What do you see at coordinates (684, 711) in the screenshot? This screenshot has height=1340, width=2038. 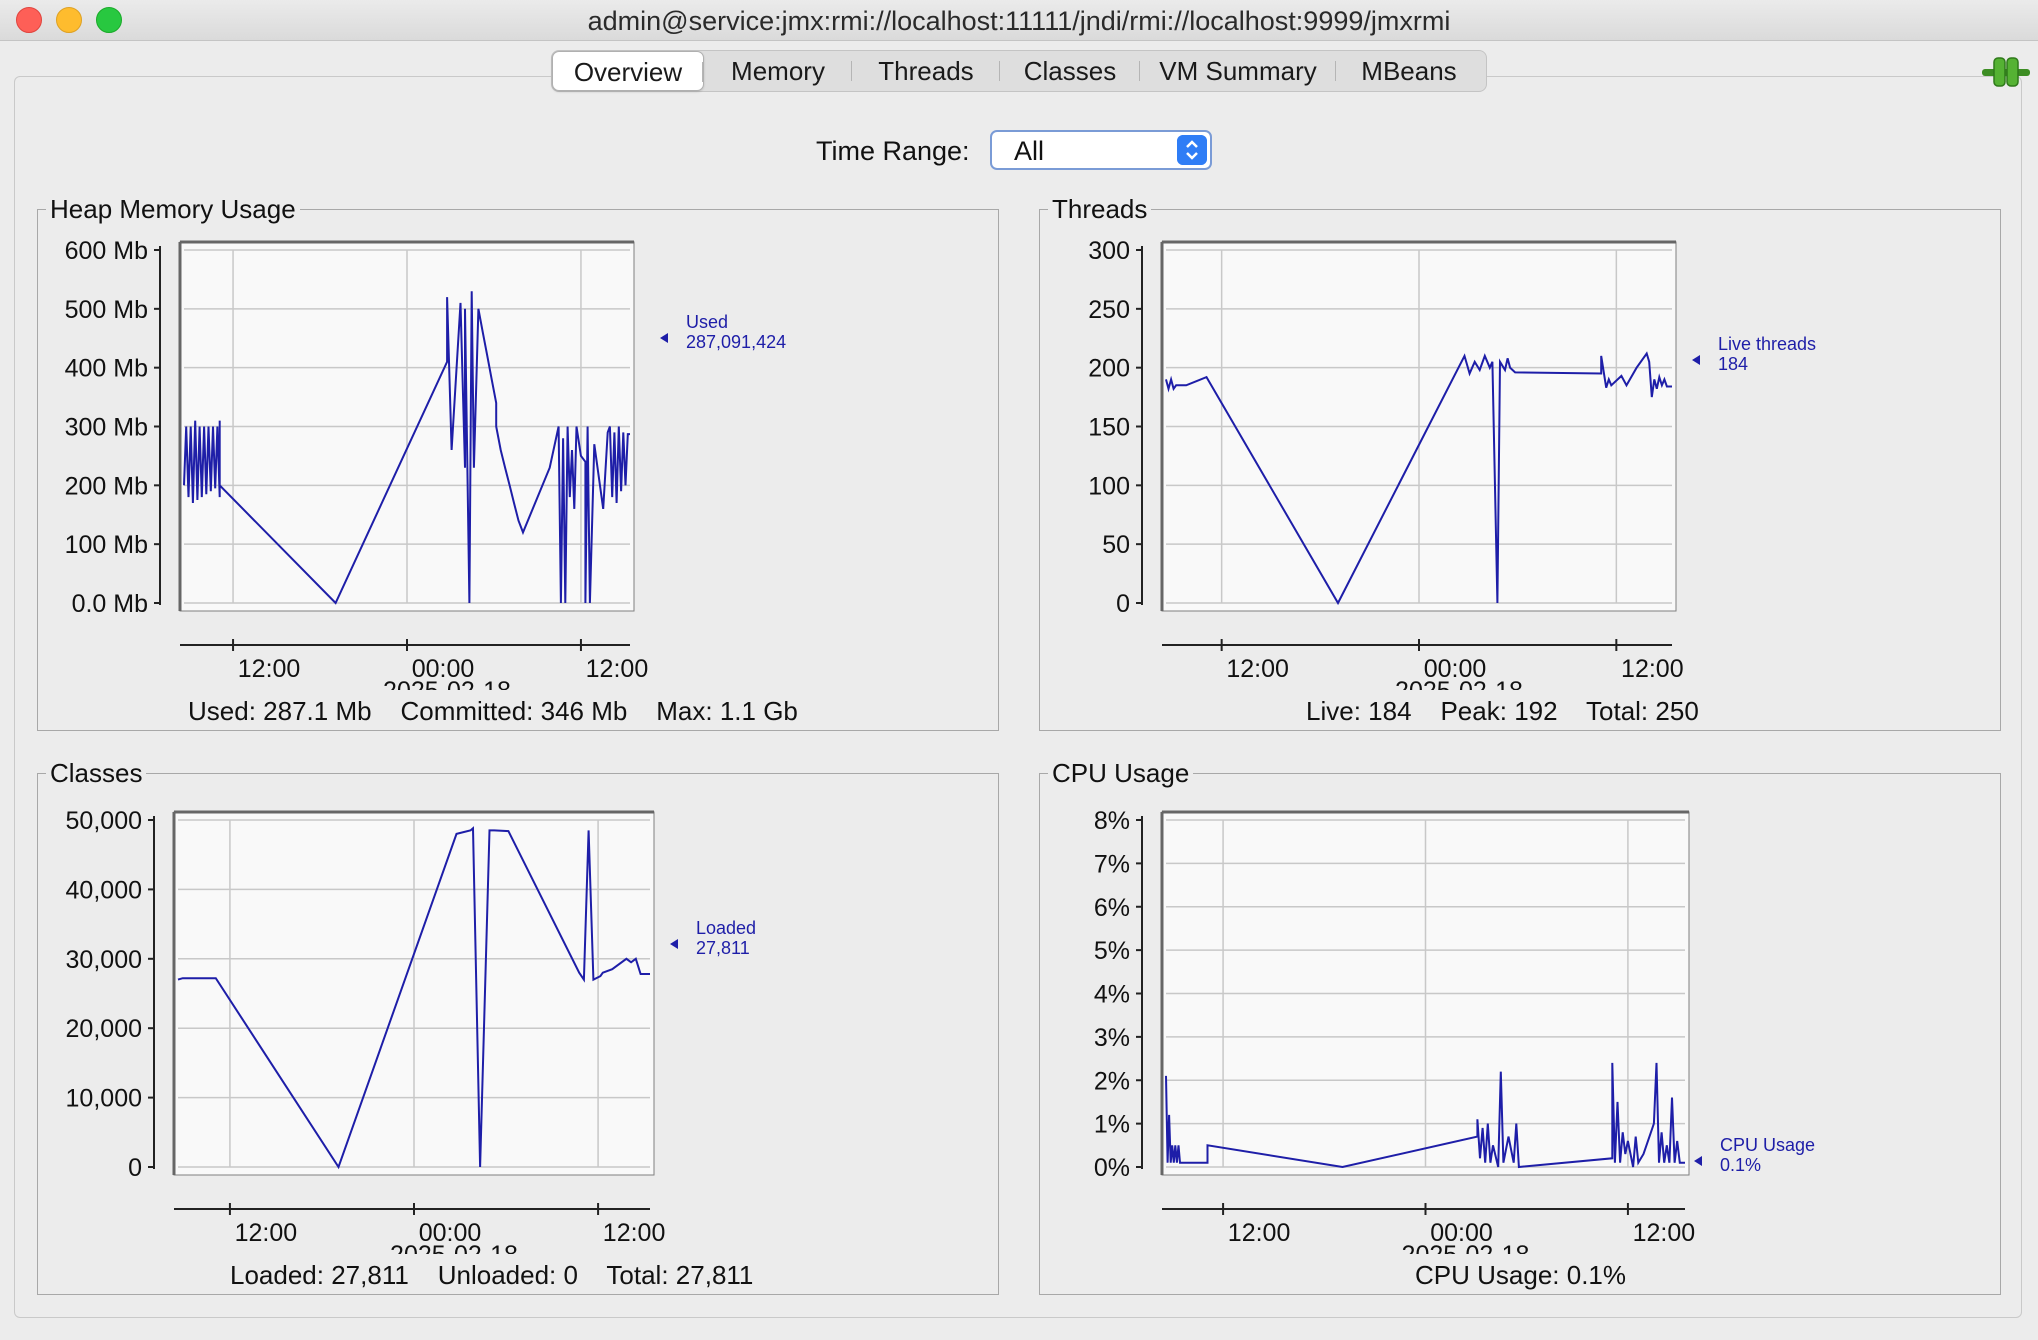 I see `heap-max-label: Max:` at bounding box center [684, 711].